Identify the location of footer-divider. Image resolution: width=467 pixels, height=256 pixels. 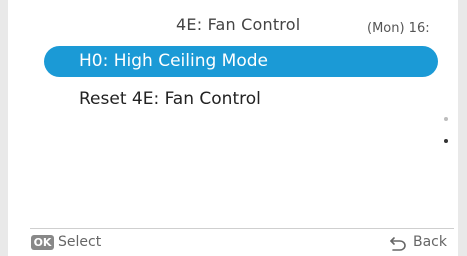
(242, 228).